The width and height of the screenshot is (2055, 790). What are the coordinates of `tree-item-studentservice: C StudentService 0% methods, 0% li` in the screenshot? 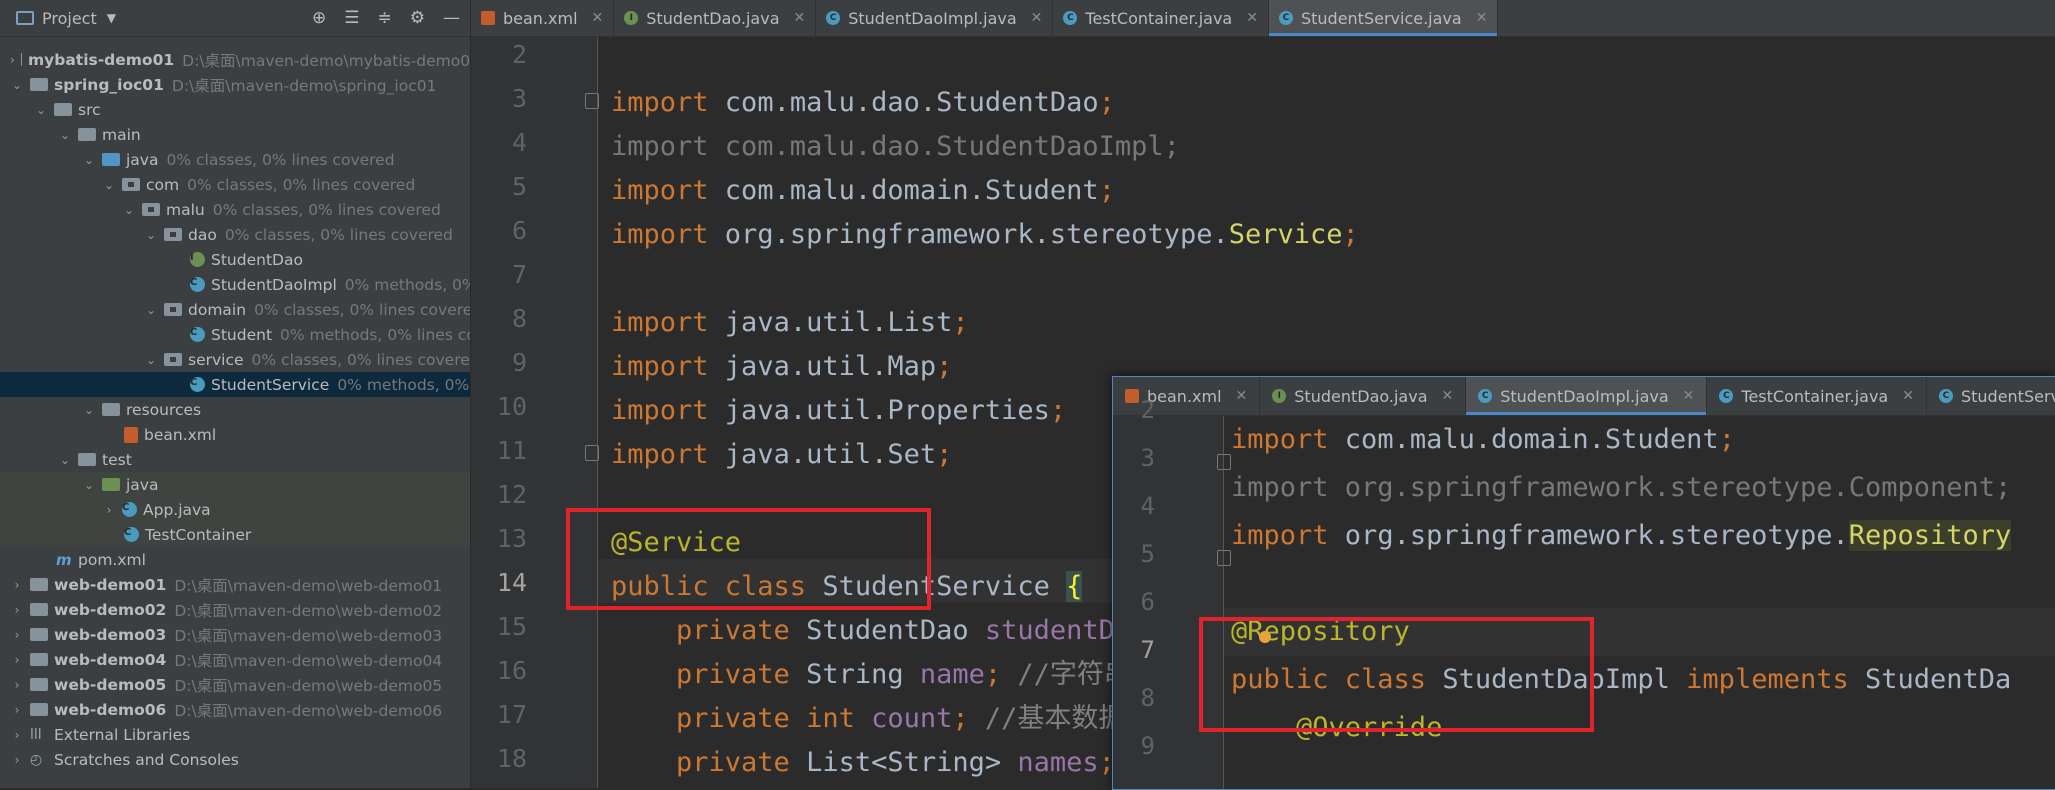 It's located at (235, 384).